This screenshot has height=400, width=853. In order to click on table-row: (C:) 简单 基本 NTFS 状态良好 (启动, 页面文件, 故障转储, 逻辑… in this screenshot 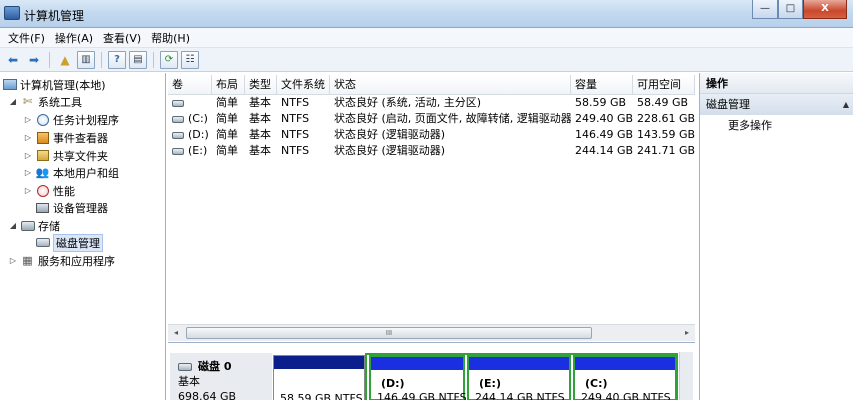, I will do `click(431, 119)`.